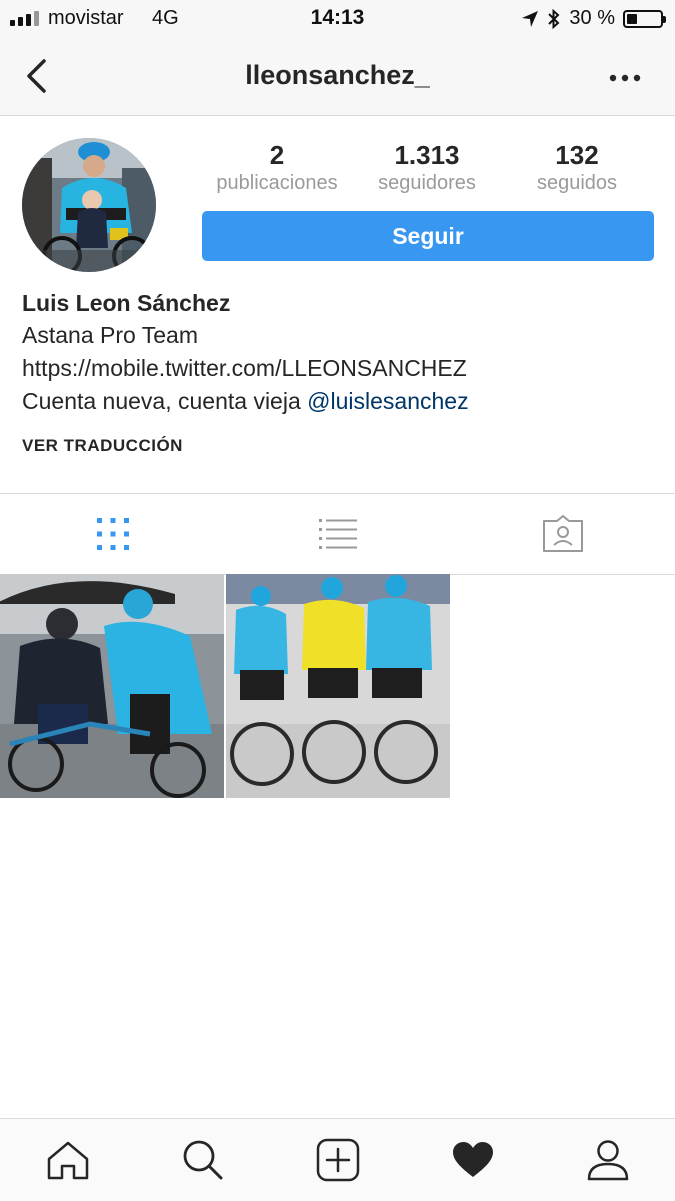 This screenshot has width=675, height=1201. I want to click on stat-following: 132 seguidos, so click(577, 168).